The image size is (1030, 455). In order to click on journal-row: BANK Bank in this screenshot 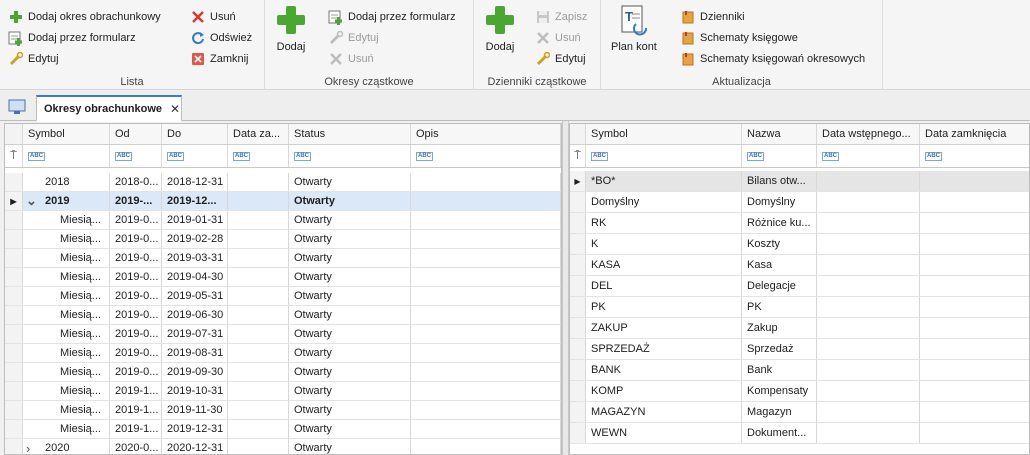, I will do `click(799, 370)`.